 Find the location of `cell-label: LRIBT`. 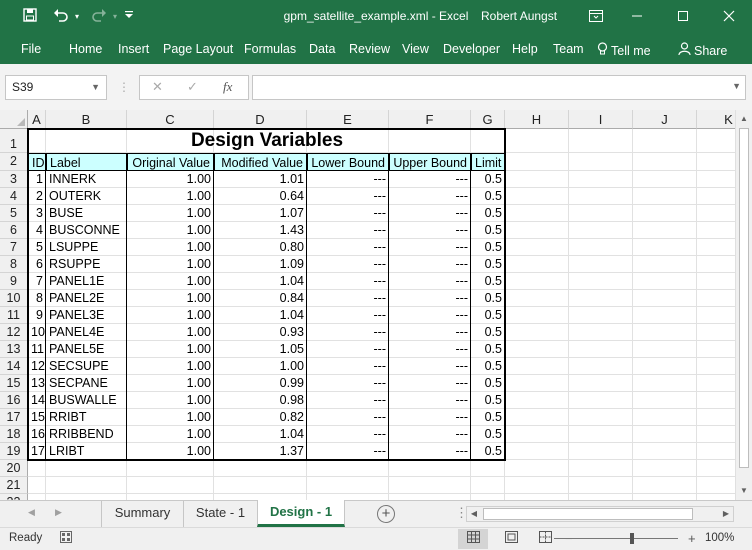

cell-label: LRIBT is located at coordinates (86, 451).